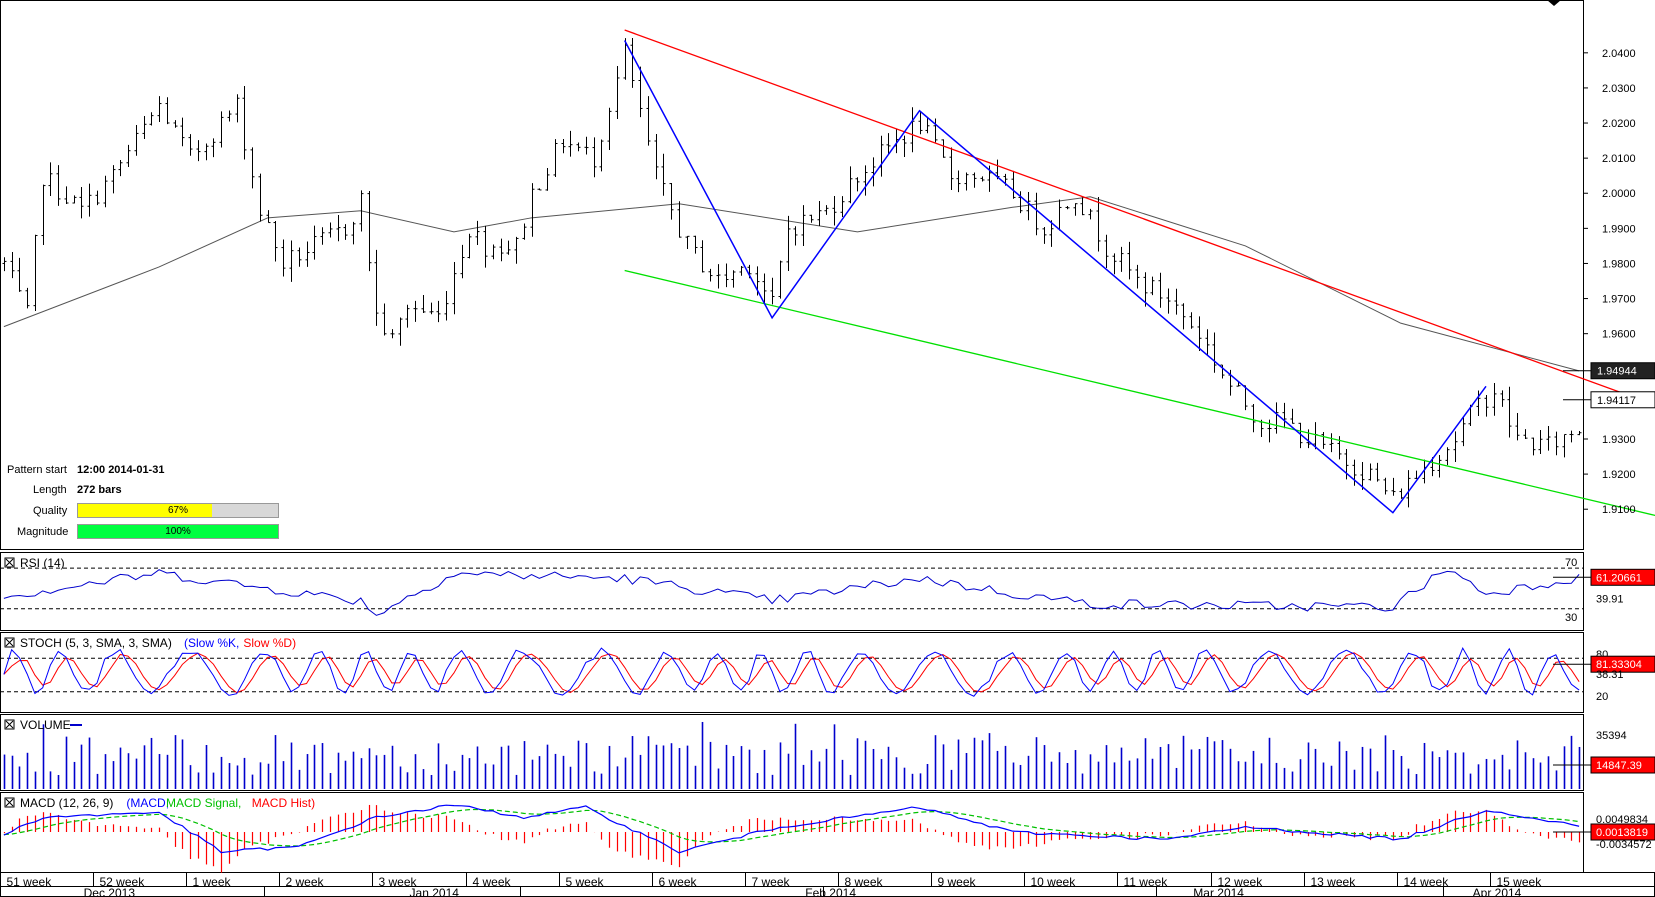 The width and height of the screenshot is (1655, 897). Describe the element at coordinates (1610, 675) in the screenshot. I see `indicator-tag-text: 38.31` at that location.